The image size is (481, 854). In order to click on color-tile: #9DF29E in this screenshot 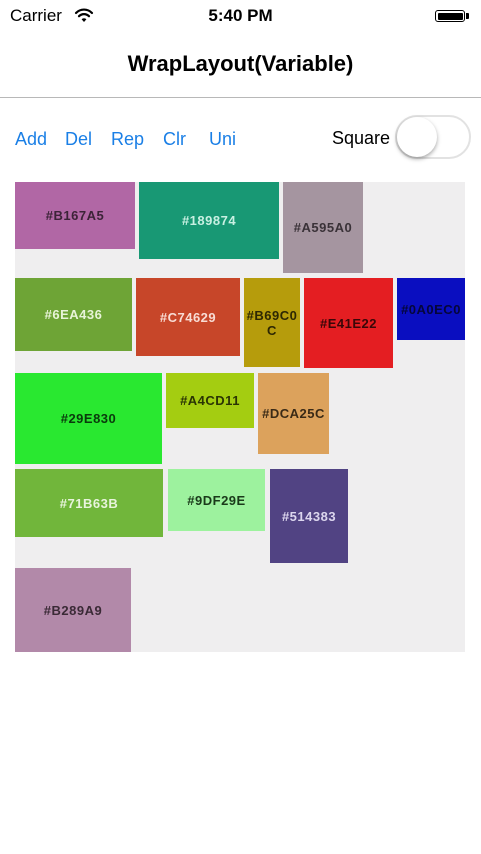, I will do `click(216, 500)`.